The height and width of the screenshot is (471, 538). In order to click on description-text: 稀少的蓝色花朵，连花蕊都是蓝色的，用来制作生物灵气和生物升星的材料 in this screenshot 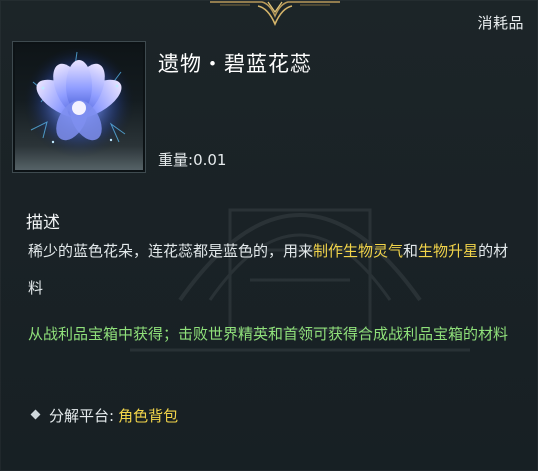, I will do `click(273, 270)`.